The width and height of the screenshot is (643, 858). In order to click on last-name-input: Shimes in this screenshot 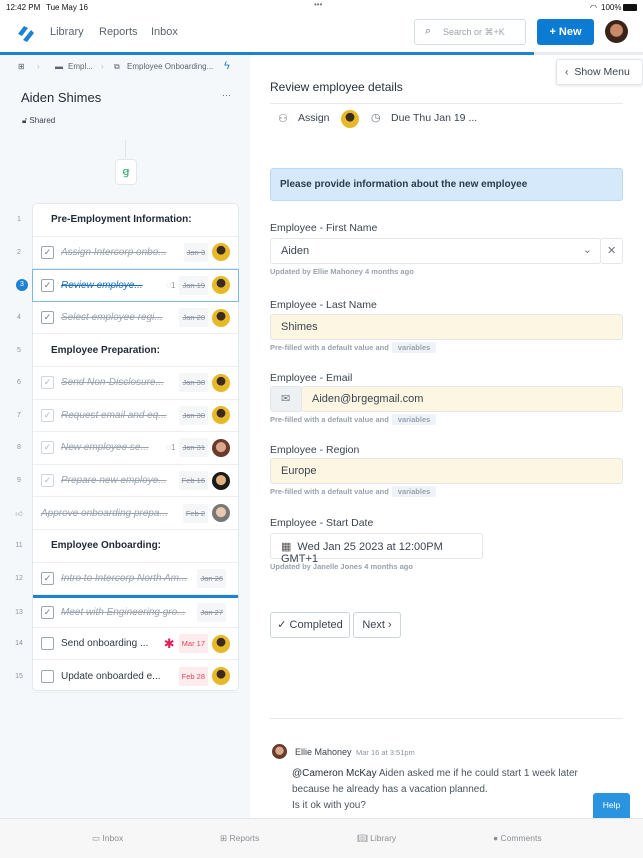, I will do `click(446, 327)`.